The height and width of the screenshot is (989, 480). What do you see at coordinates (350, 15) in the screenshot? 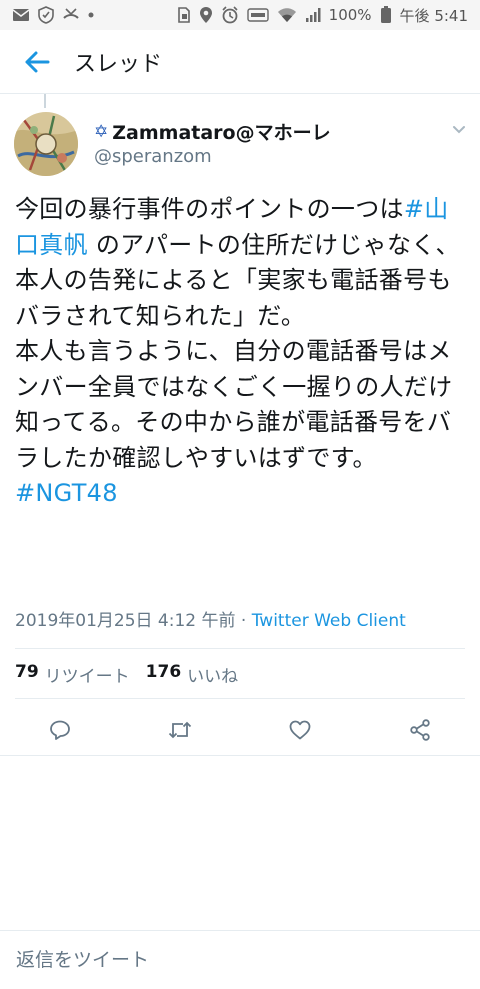
I see `battery-percent: 100%` at bounding box center [350, 15].